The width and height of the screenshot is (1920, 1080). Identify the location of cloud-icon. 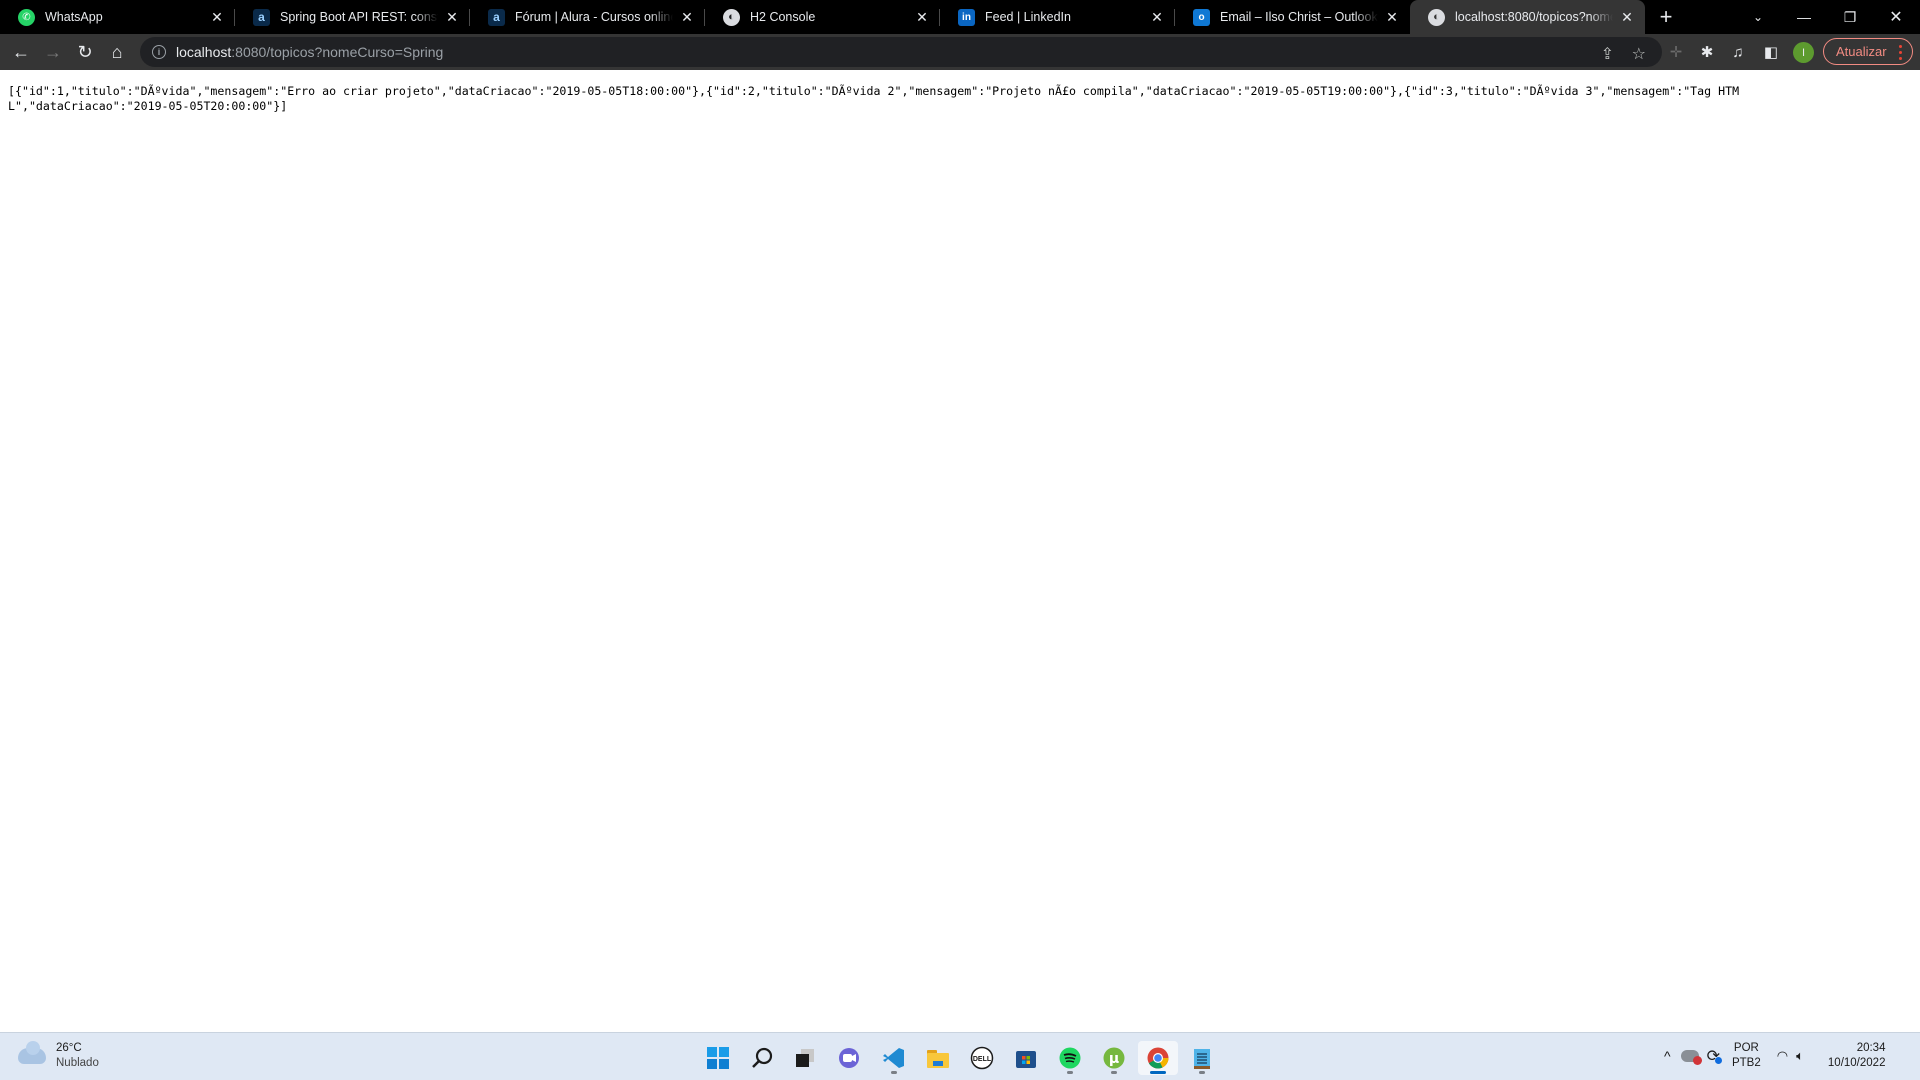
(32, 1052).